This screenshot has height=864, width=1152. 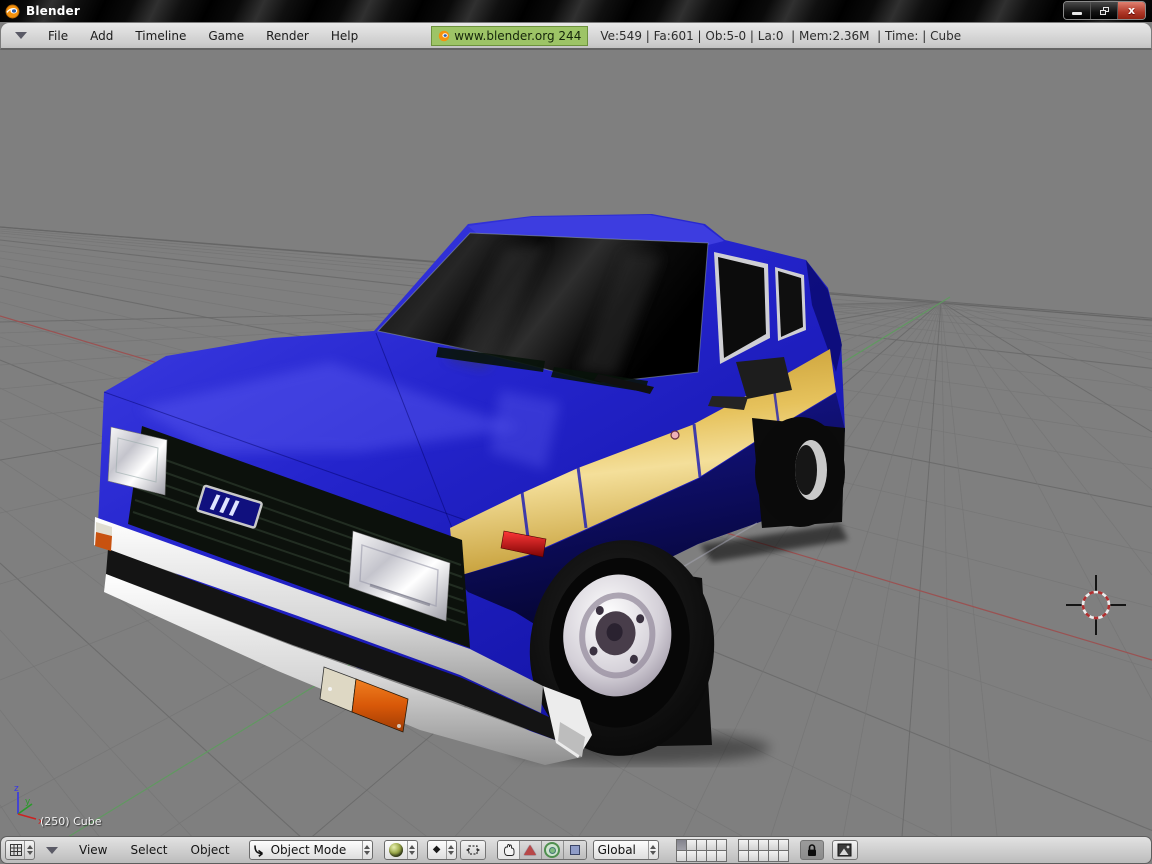 I want to click on close-button: x, so click(x=1131, y=10).